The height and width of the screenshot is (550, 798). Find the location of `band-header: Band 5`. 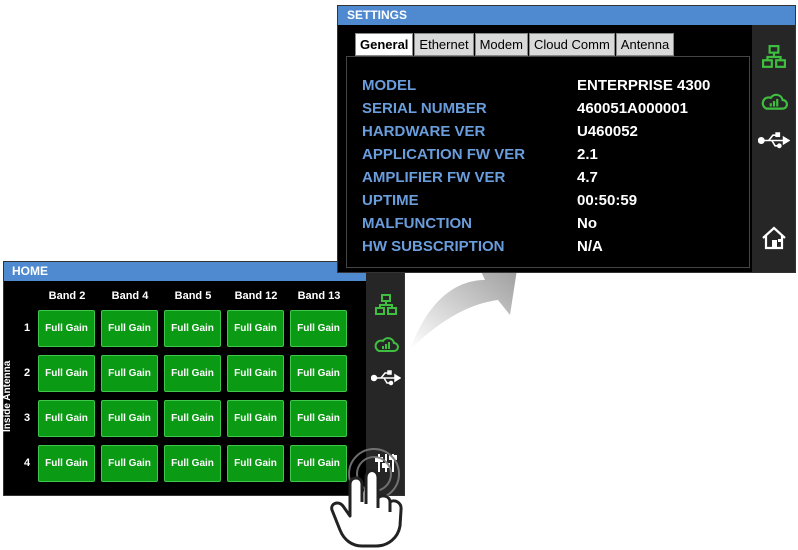

band-header: Band 5 is located at coordinates (193, 296).